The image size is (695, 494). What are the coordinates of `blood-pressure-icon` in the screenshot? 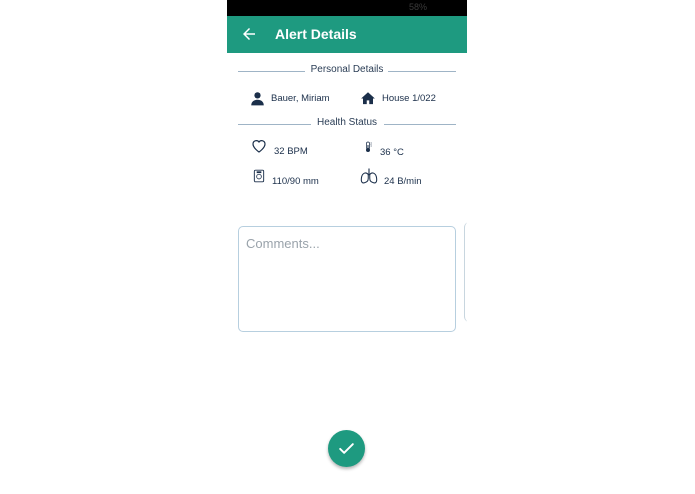 It's located at (259, 176).